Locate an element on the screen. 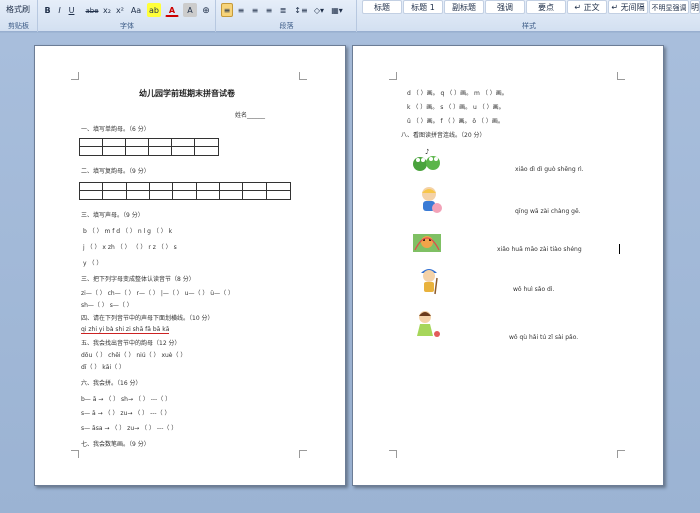  text-cursor is located at coordinates (619, 249).